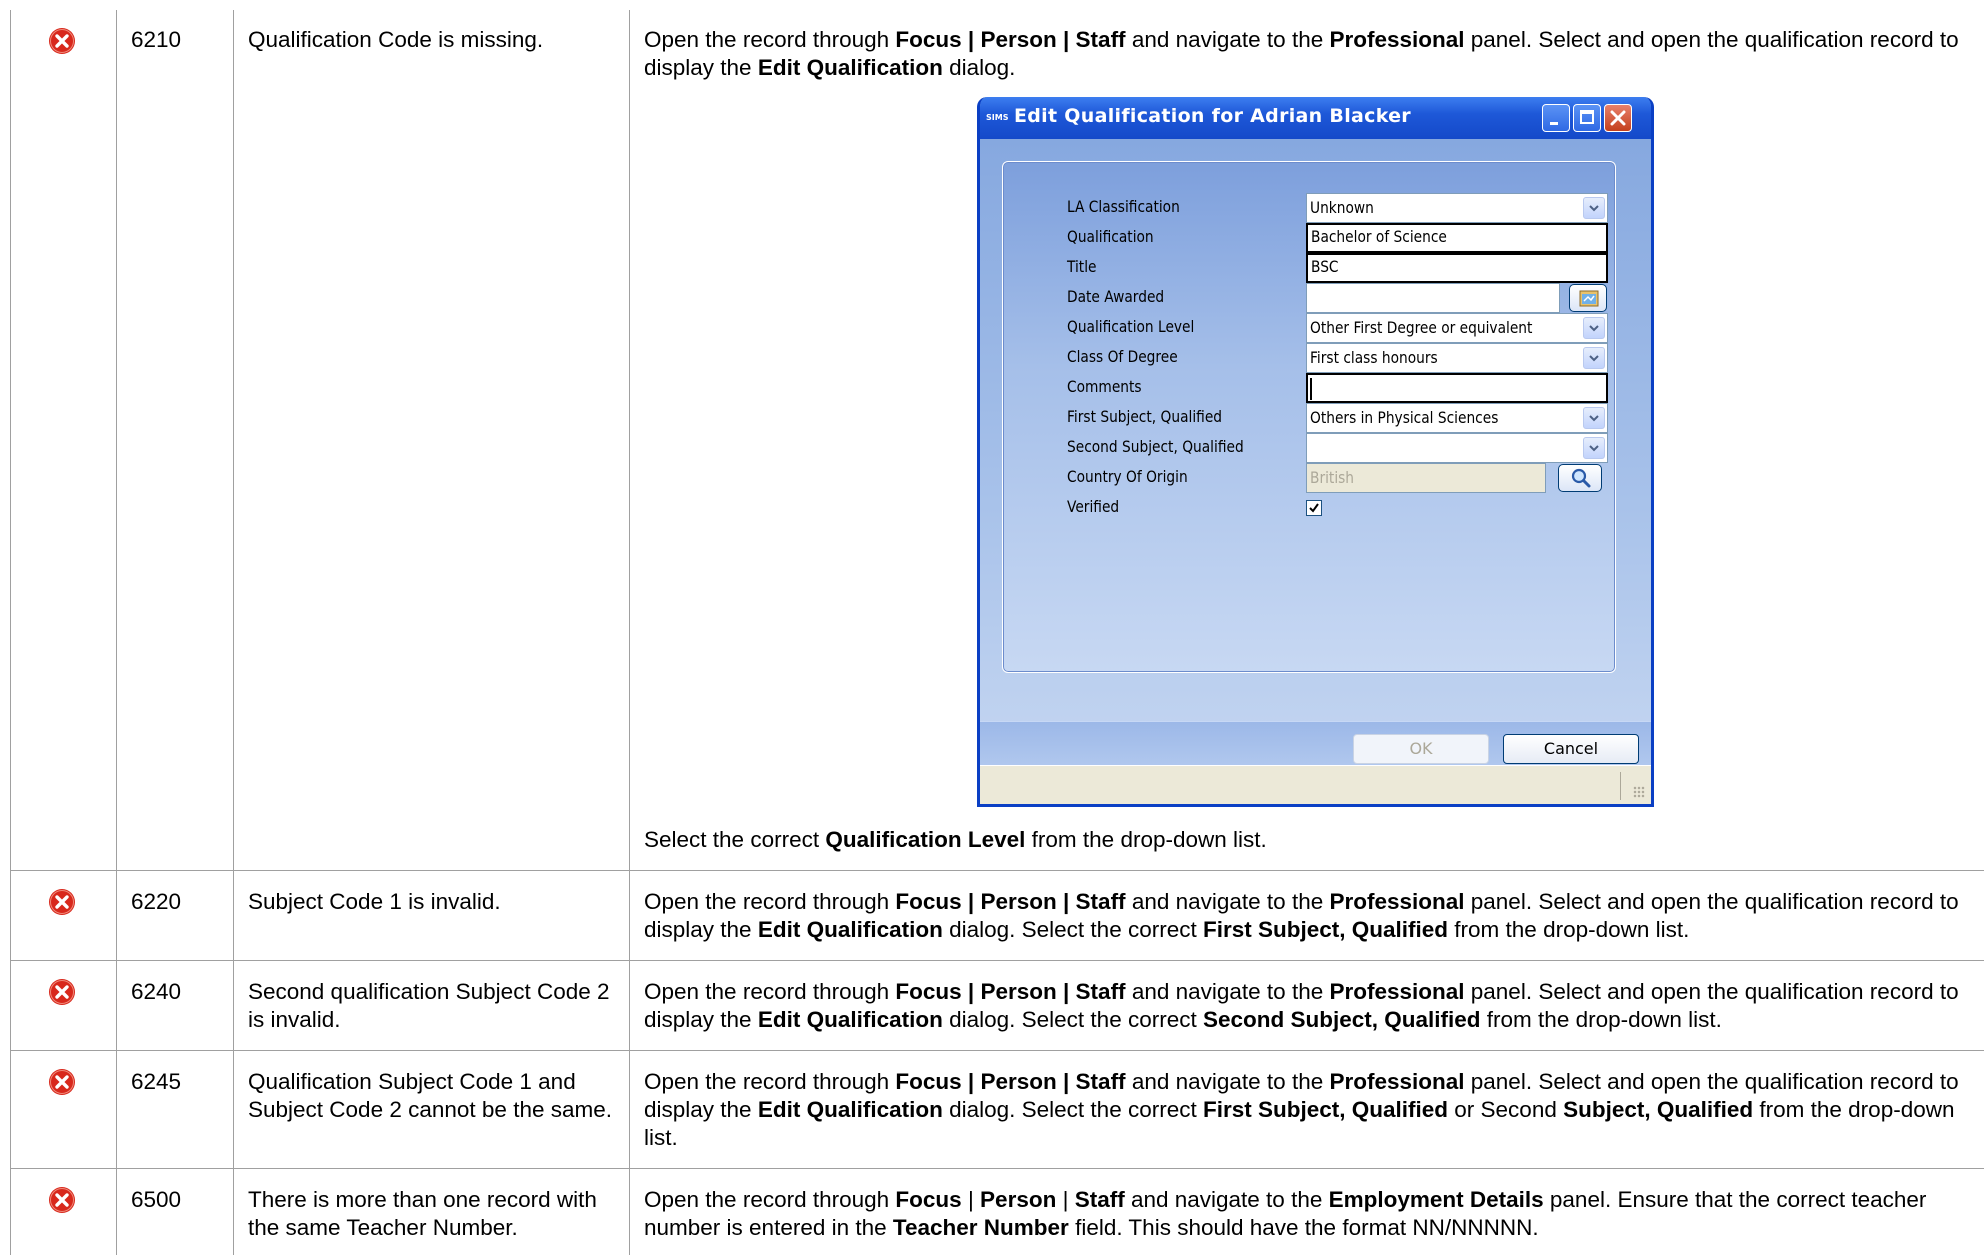 The height and width of the screenshot is (1255, 1984). Describe the element at coordinates (1506, 1109) in the screenshot. I see `text-run: or Second` at that location.